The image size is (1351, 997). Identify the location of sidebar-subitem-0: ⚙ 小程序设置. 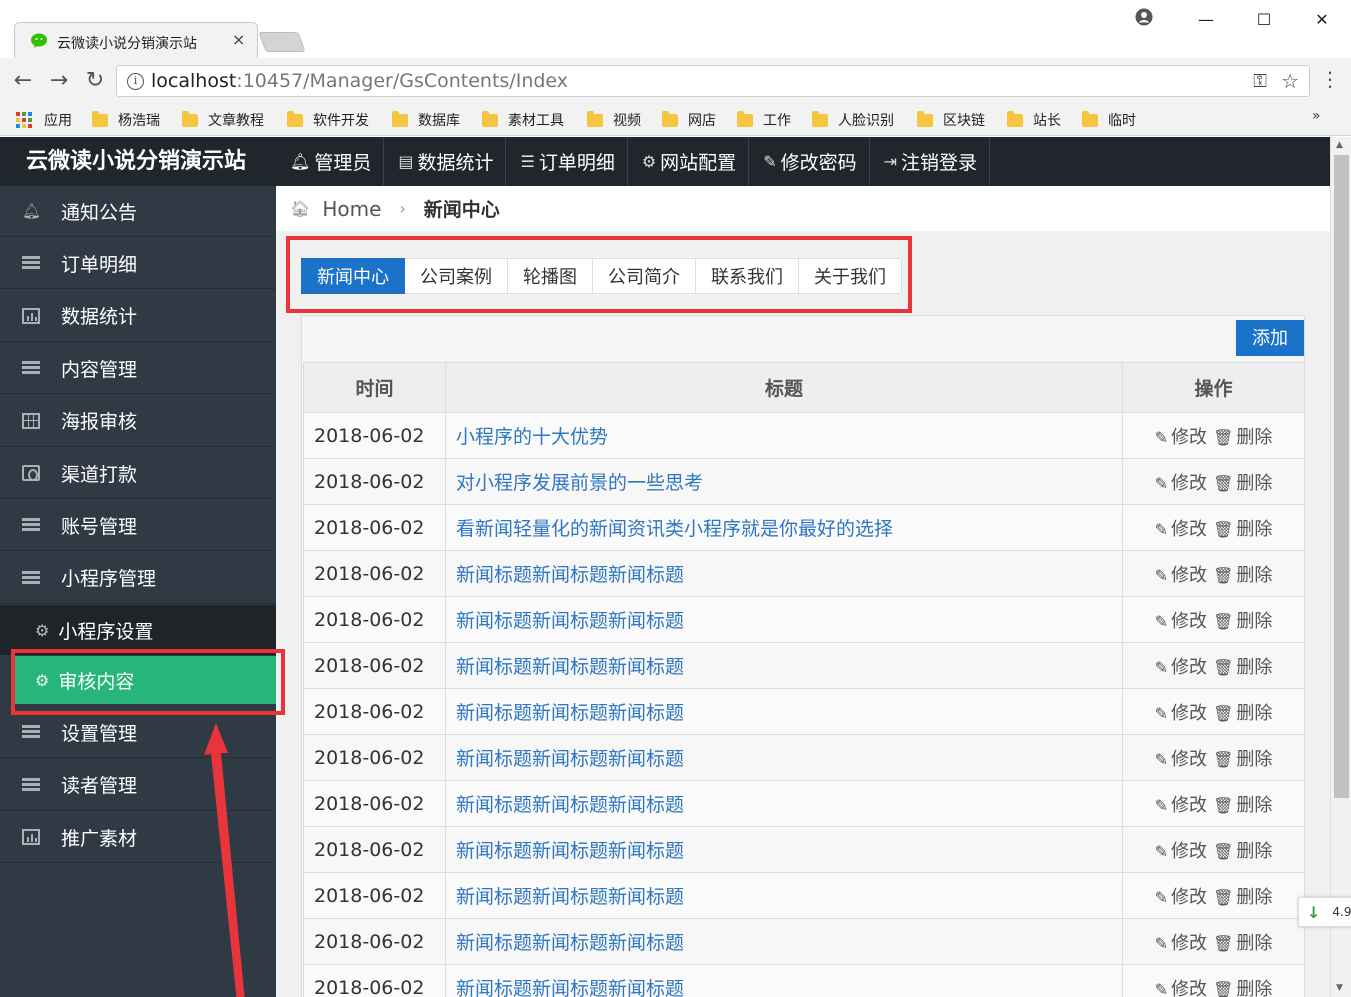
(138, 630).